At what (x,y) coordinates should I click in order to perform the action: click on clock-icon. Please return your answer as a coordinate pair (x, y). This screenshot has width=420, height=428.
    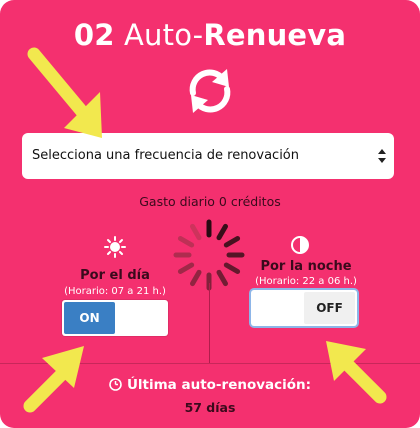
    Looking at the image, I should click on (115, 384).